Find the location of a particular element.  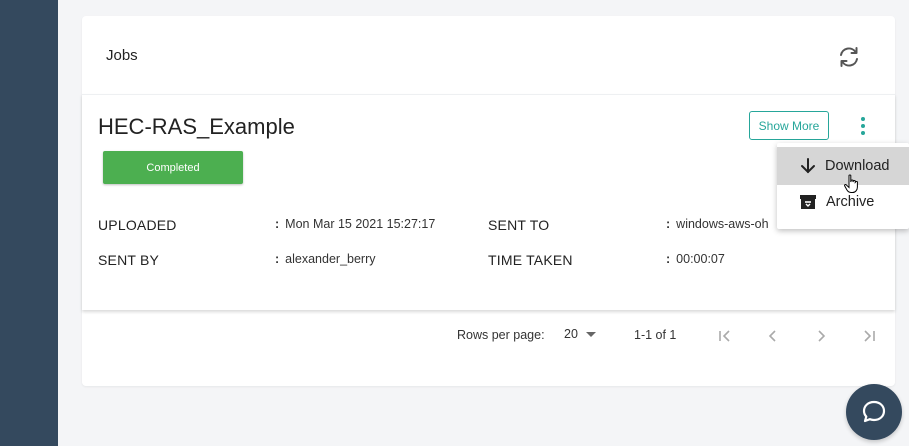

uploaded-value: : Mon Mar 15 2021 15:27:17 is located at coordinates (355, 224).